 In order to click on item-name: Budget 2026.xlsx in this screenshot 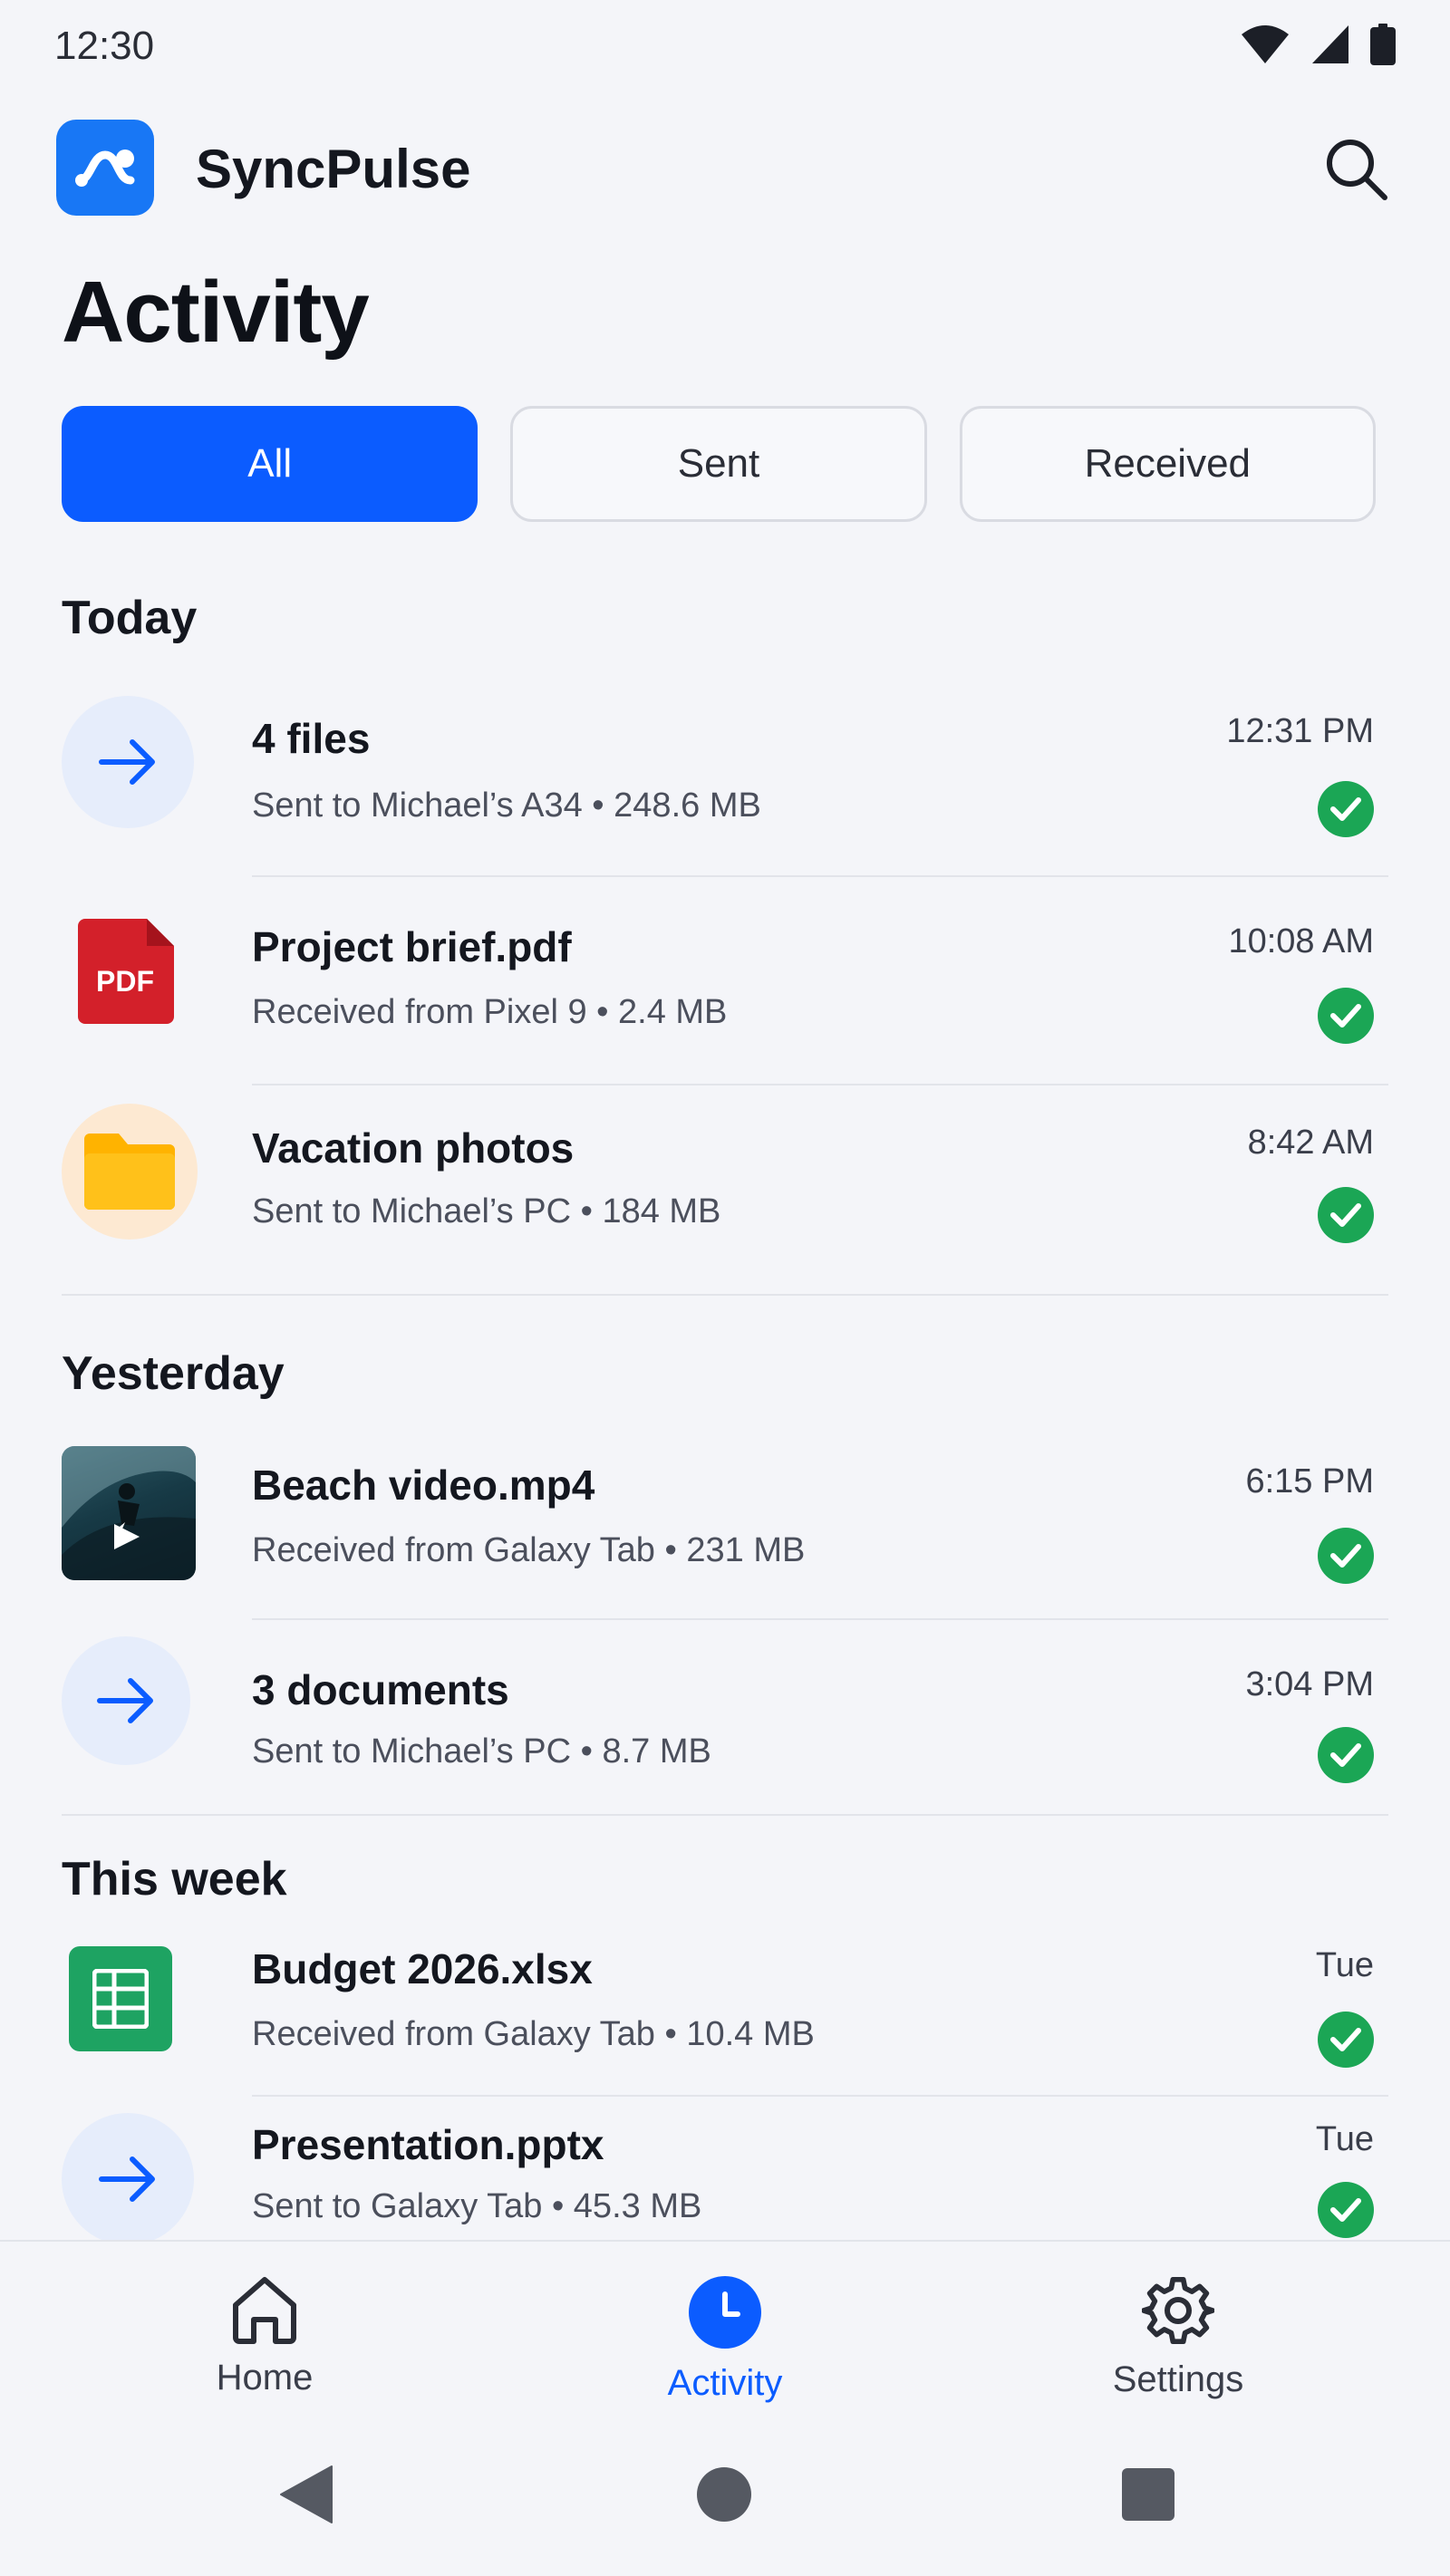, I will do `click(422, 1969)`.